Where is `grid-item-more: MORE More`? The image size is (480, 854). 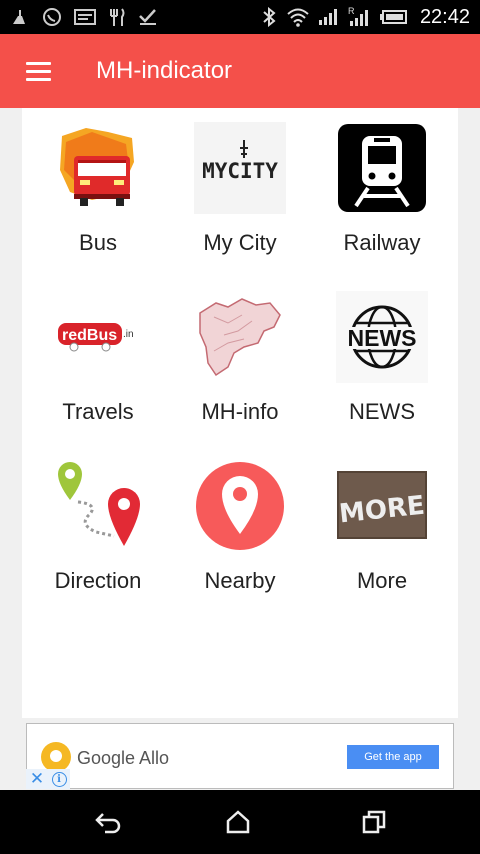 grid-item-more: MORE More is located at coordinates (382, 540).